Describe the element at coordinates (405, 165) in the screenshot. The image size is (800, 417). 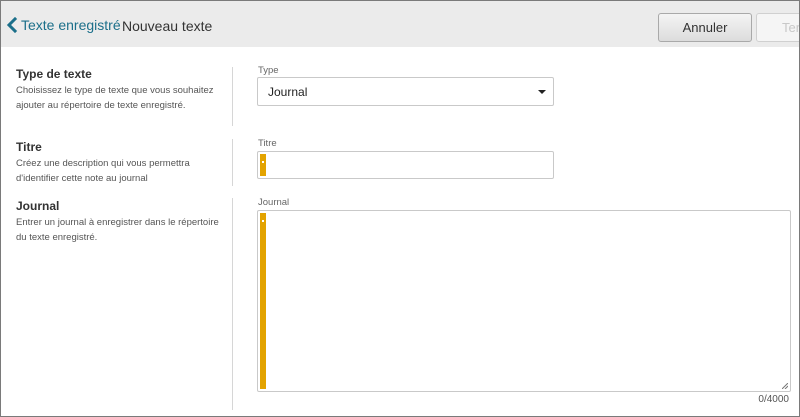
I see `titre-input` at that location.